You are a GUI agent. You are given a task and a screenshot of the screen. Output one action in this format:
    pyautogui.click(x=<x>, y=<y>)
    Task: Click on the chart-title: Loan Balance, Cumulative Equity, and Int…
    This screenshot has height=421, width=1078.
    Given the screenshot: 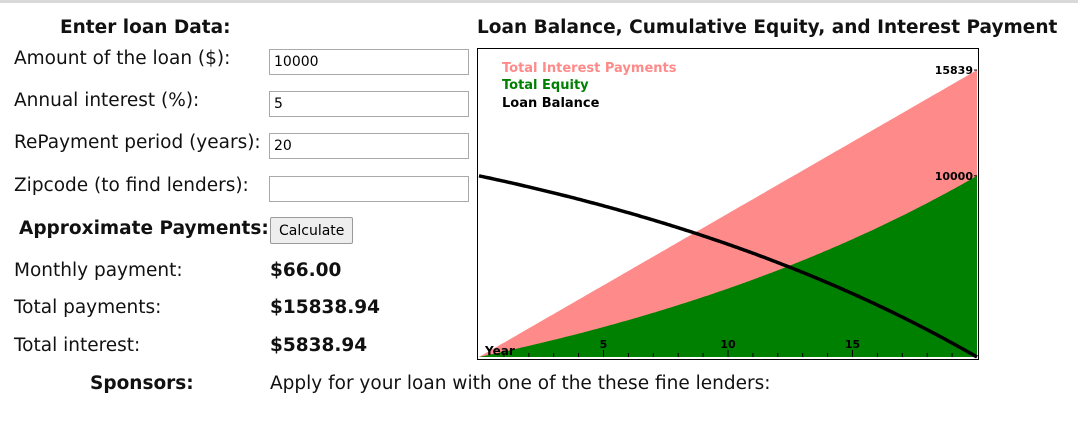 What is the action you would take?
    pyautogui.click(x=767, y=27)
    